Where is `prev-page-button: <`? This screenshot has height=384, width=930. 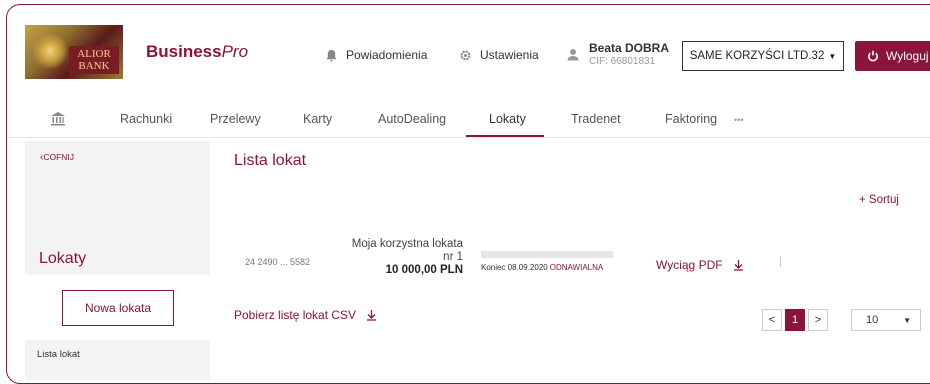 prev-page-button: < is located at coordinates (772, 320).